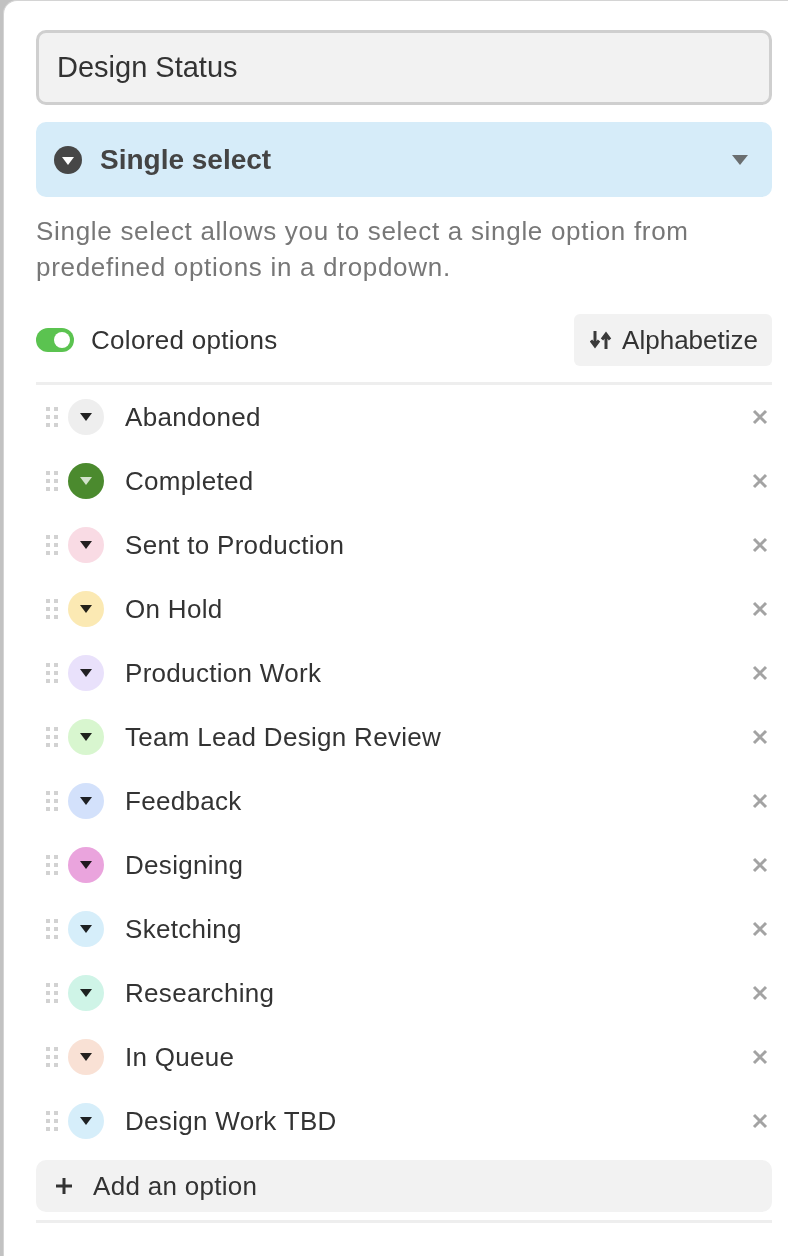 The image size is (788, 1256). Describe the element at coordinates (438, 929) in the screenshot. I see `option-name: Sketching` at that location.